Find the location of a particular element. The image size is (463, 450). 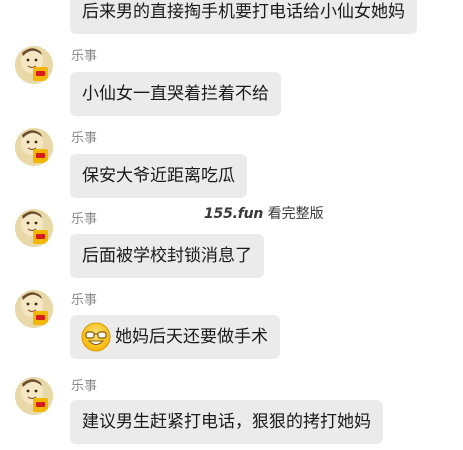

message-bubble: 后面被学校封锁消息了 is located at coordinates (167, 256).